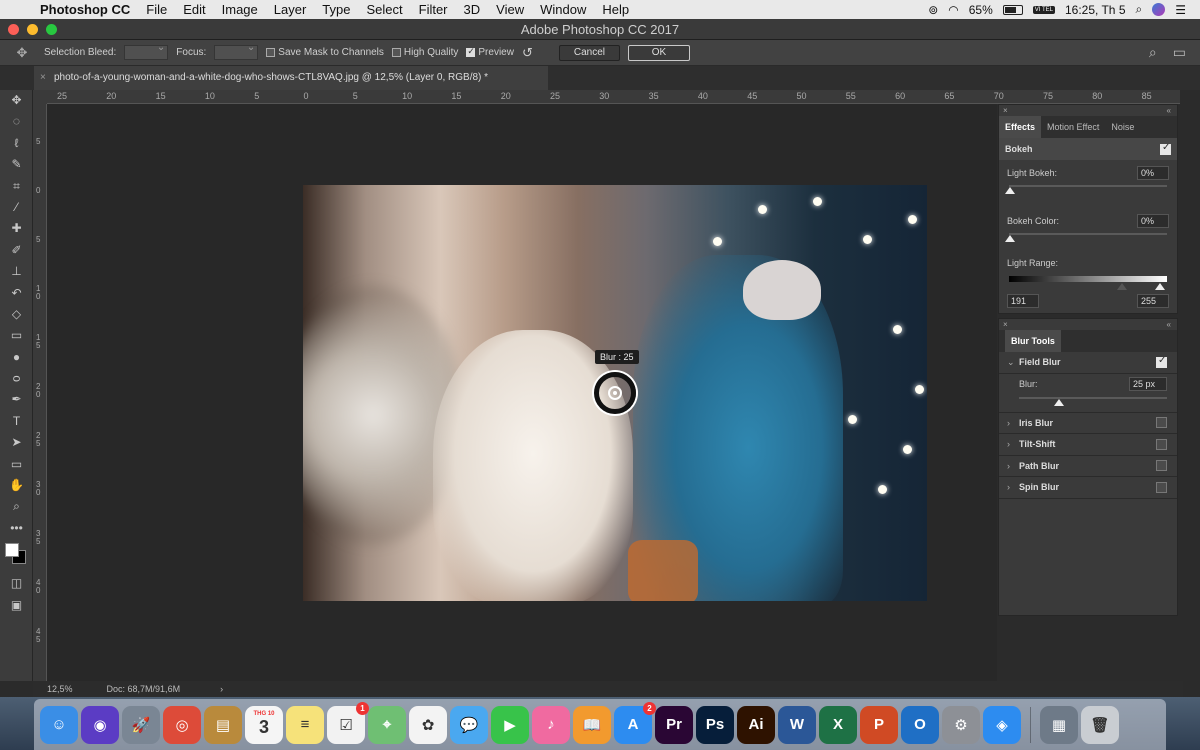 Image resolution: width=1200 pixels, height=750 pixels. What do you see at coordinates (1073, 127) in the screenshot?
I see `tab-motion-effect: Motion Effect` at bounding box center [1073, 127].